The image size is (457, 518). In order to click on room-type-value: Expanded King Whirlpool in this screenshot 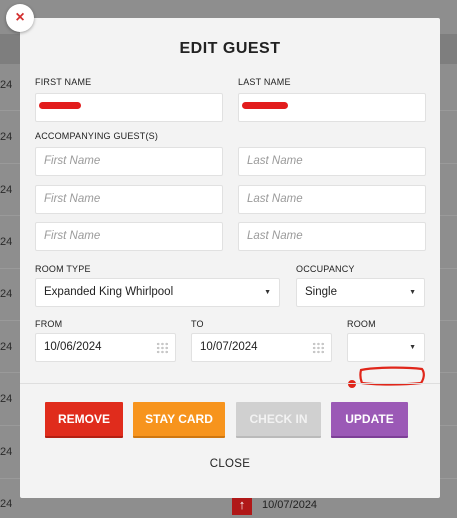, I will do `click(109, 292)`.